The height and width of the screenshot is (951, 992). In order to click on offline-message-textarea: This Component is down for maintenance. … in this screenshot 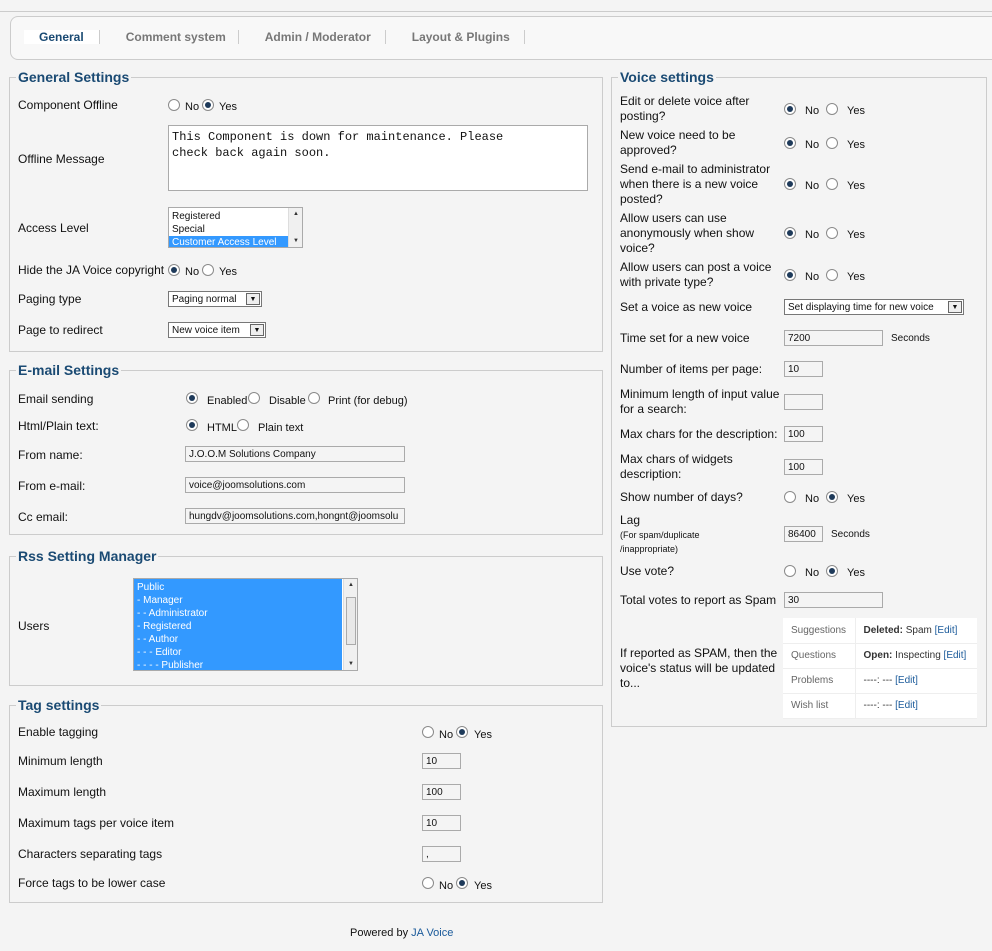, I will do `click(378, 158)`.